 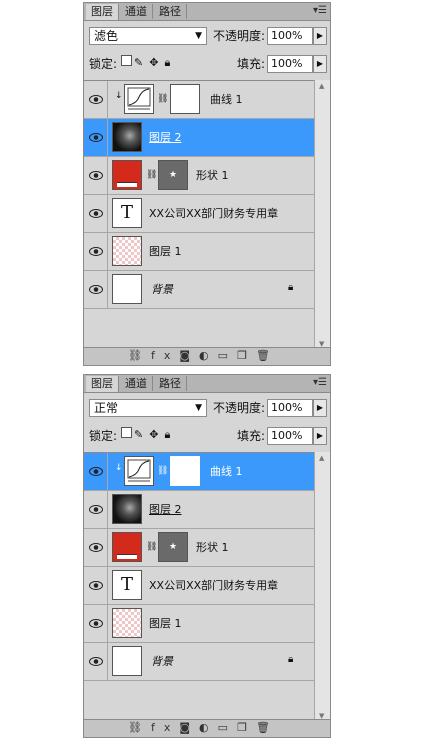 I want to click on opacity-label: 不透明度:, so click(x=239, y=36).